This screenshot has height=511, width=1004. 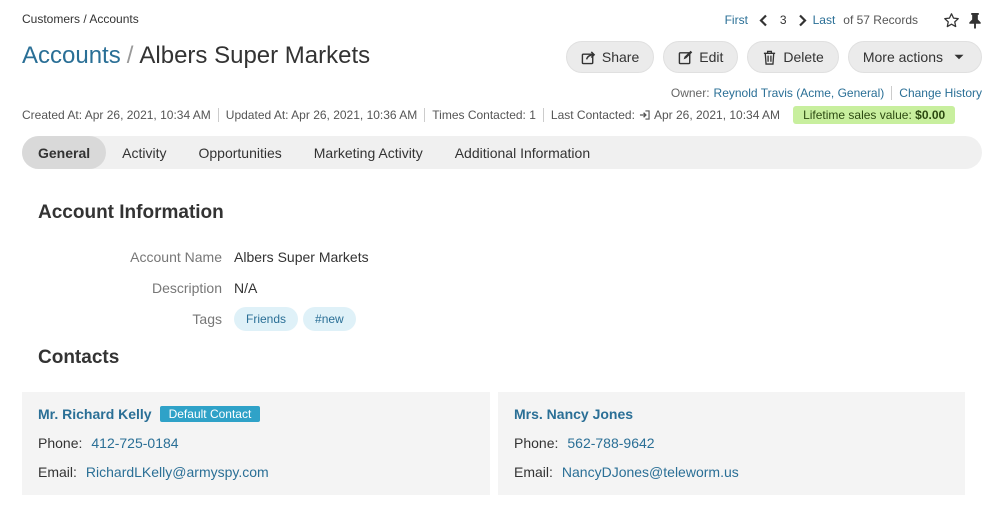 What do you see at coordinates (610, 443) in the screenshot?
I see `contact-phone-link: 562-788-9642` at bounding box center [610, 443].